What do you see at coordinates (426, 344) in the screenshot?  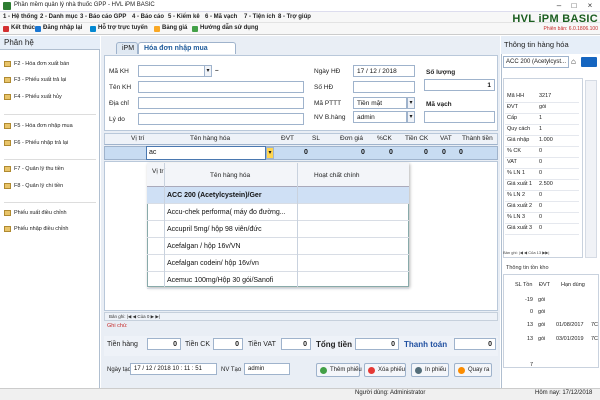 I see `thanh-toan-label: Thanh toán` at bounding box center [426, 344].